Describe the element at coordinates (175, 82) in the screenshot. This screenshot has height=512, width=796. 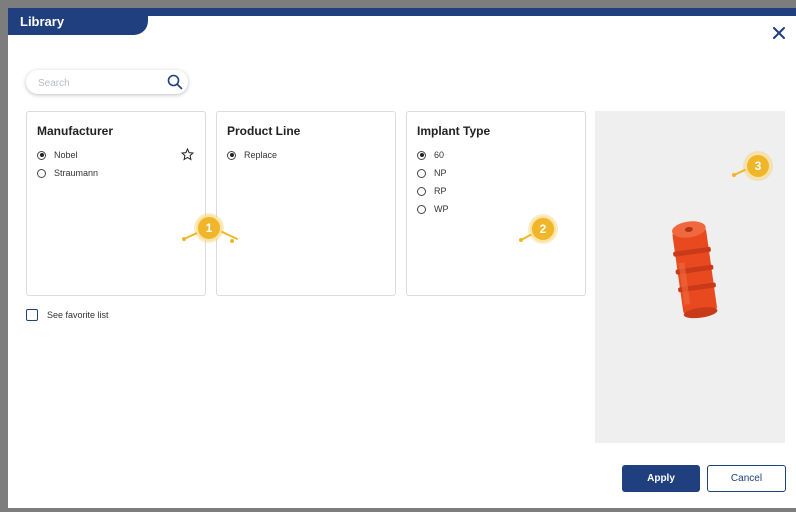
I see `search-icon` at that location.